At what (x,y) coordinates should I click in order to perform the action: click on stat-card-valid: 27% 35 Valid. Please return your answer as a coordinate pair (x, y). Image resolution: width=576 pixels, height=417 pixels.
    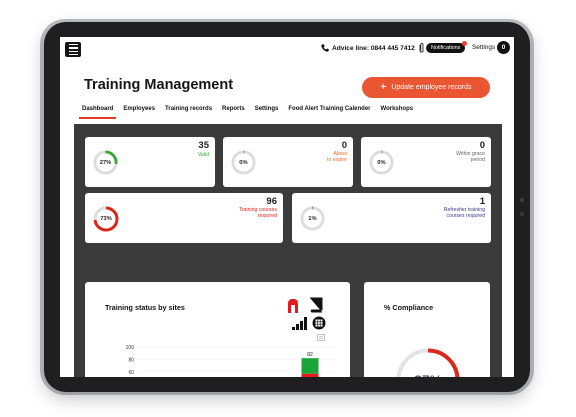
    Looking at the image, I should click on (150, 162).